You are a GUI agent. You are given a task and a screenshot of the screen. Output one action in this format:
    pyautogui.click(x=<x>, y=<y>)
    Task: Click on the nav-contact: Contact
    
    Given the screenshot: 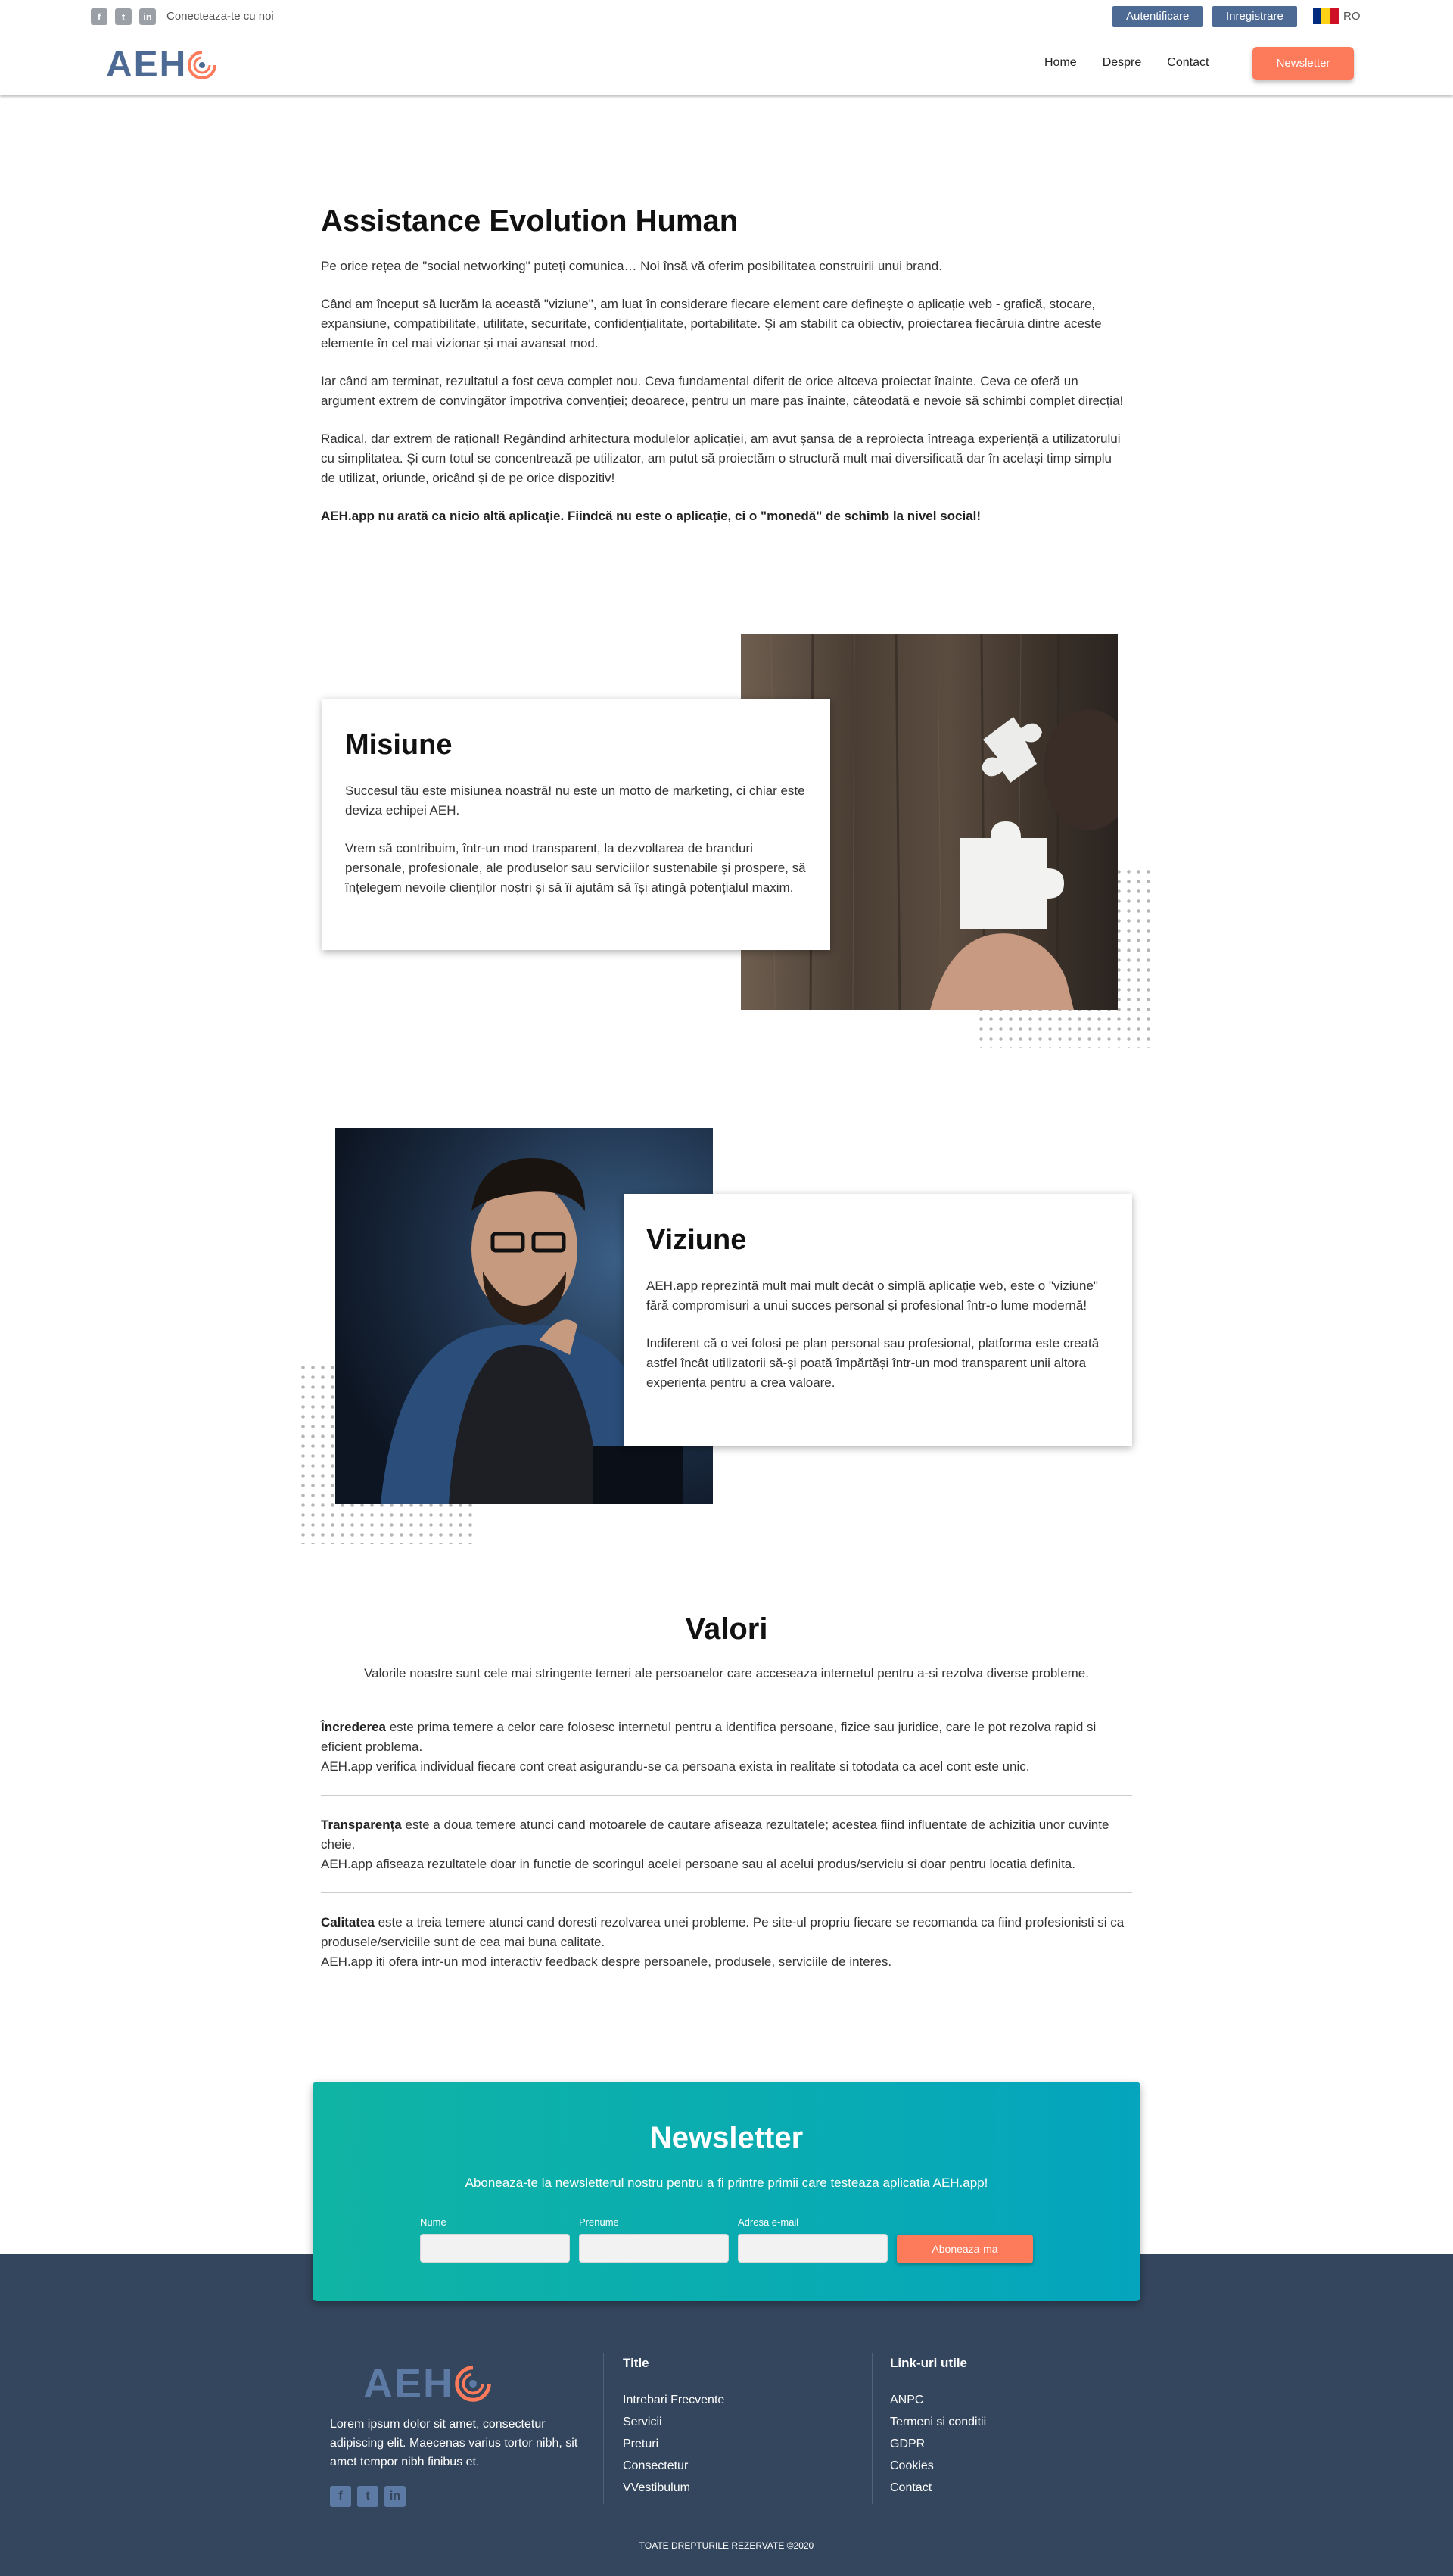 What is the action you would take?
    pyautogui.click(x=1188, y=63)
    